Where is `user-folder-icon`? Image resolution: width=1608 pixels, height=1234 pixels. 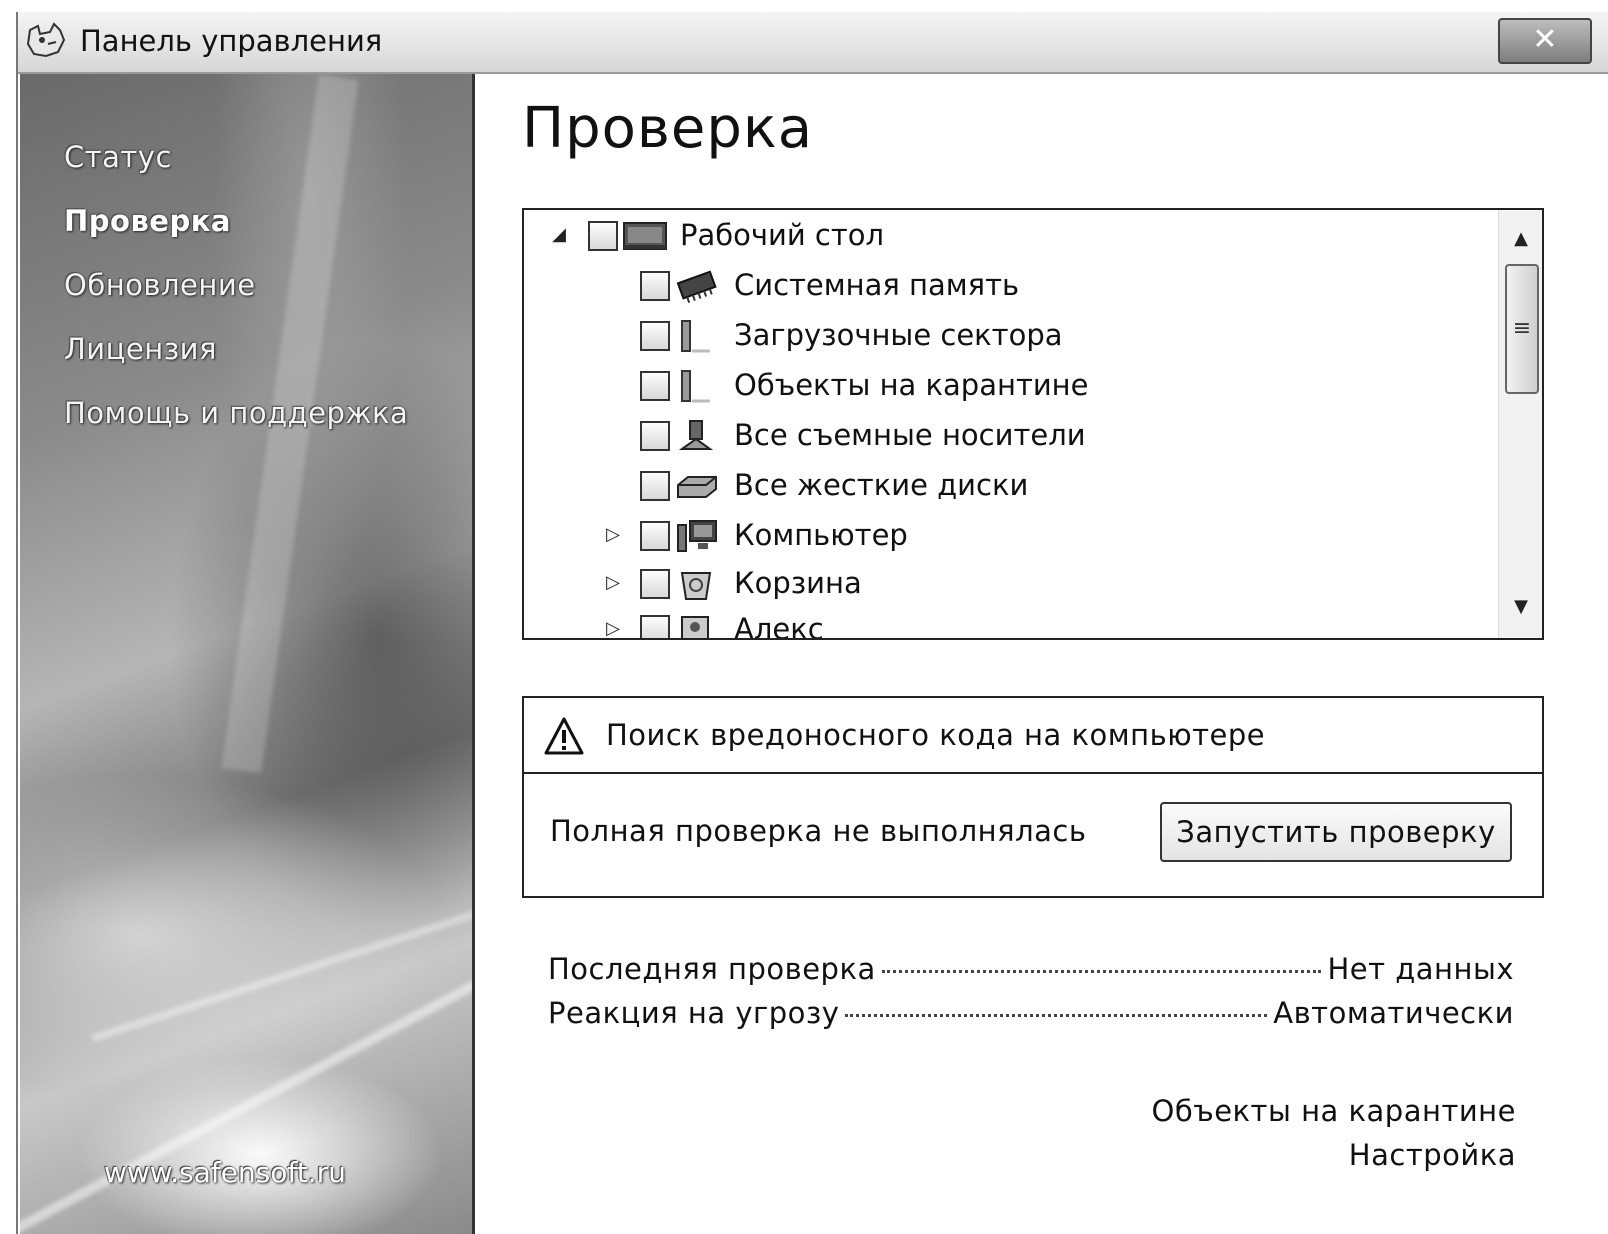 user-folder-icon is located at coordinates (695, 627).